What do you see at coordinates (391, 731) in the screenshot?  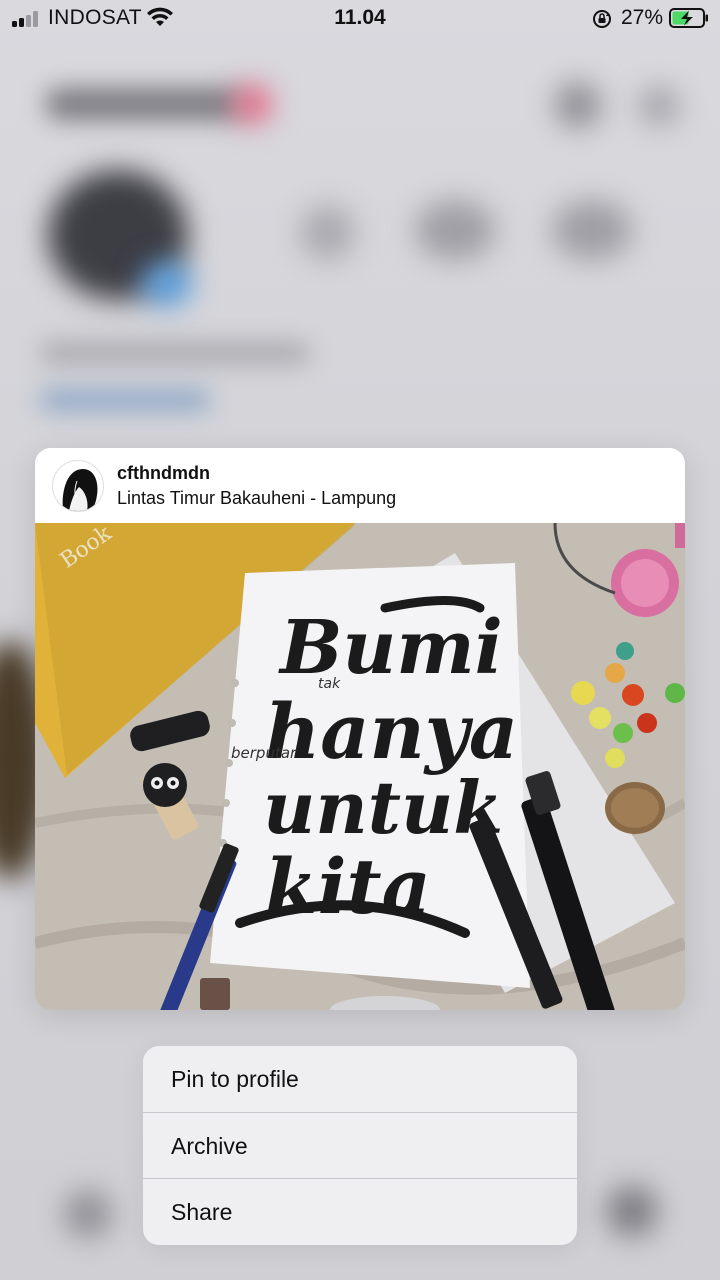 I see `lettering-line-2: hanya` at bounding box center [391, 731].